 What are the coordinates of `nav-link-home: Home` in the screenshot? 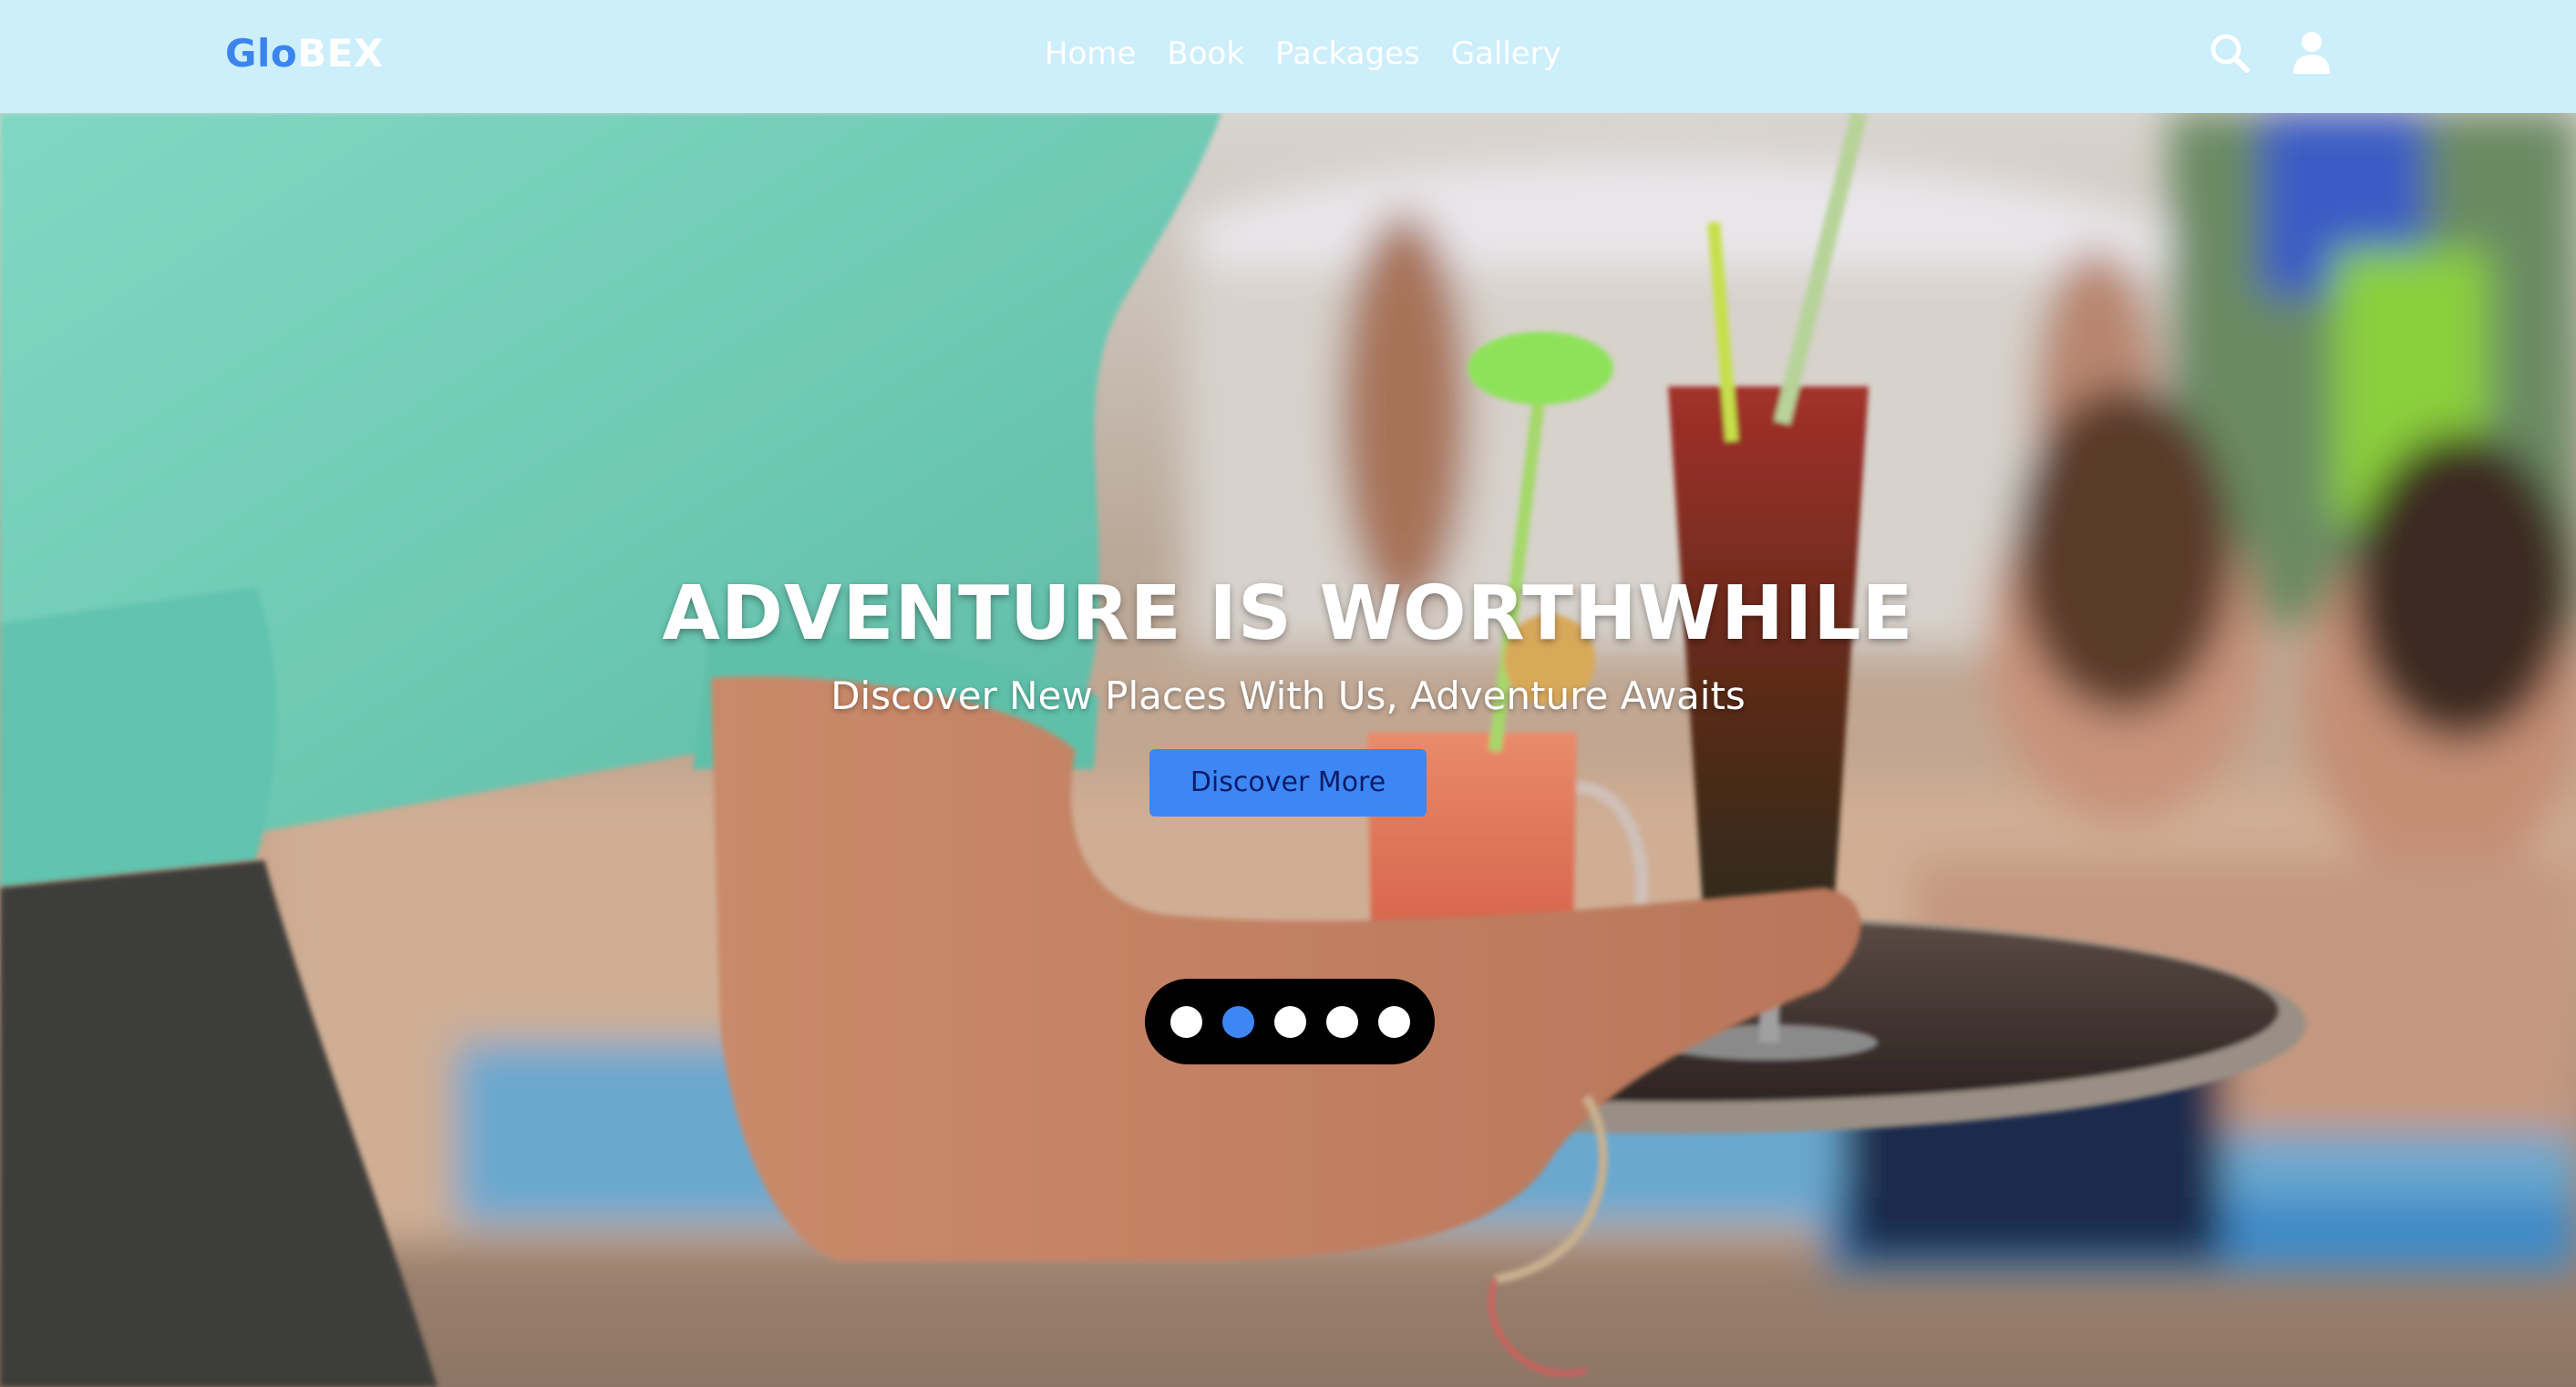 It's located at (1090, 54).